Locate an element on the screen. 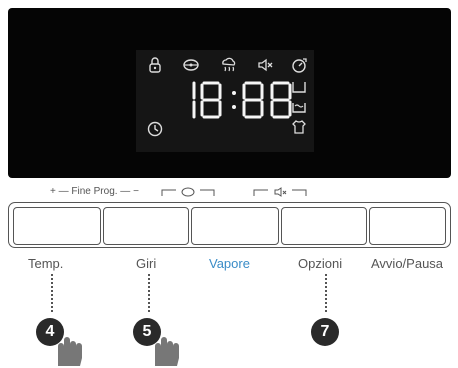 This screenshot has width=458, height=368. button-strip is located at coordinates (229, 225).